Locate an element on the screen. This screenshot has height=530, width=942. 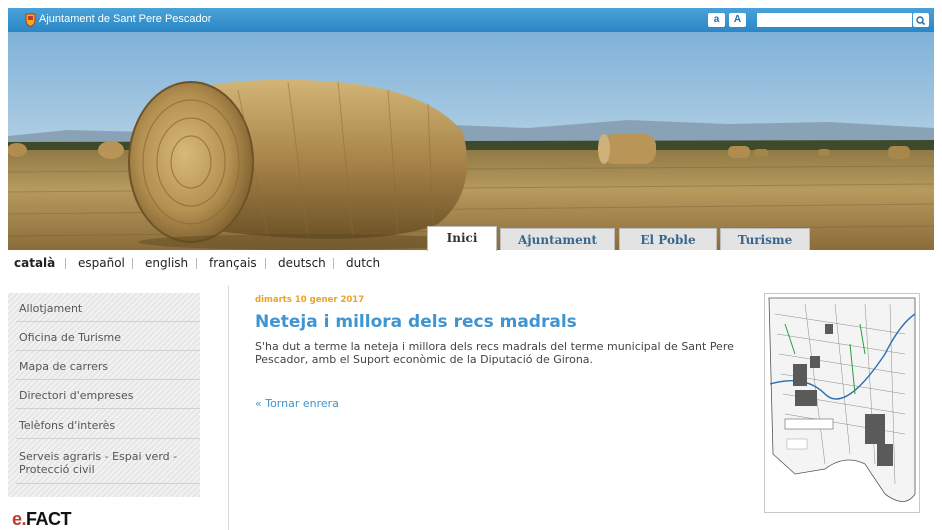
efact-logo: e.FACT is located at coordinates (42, 519).